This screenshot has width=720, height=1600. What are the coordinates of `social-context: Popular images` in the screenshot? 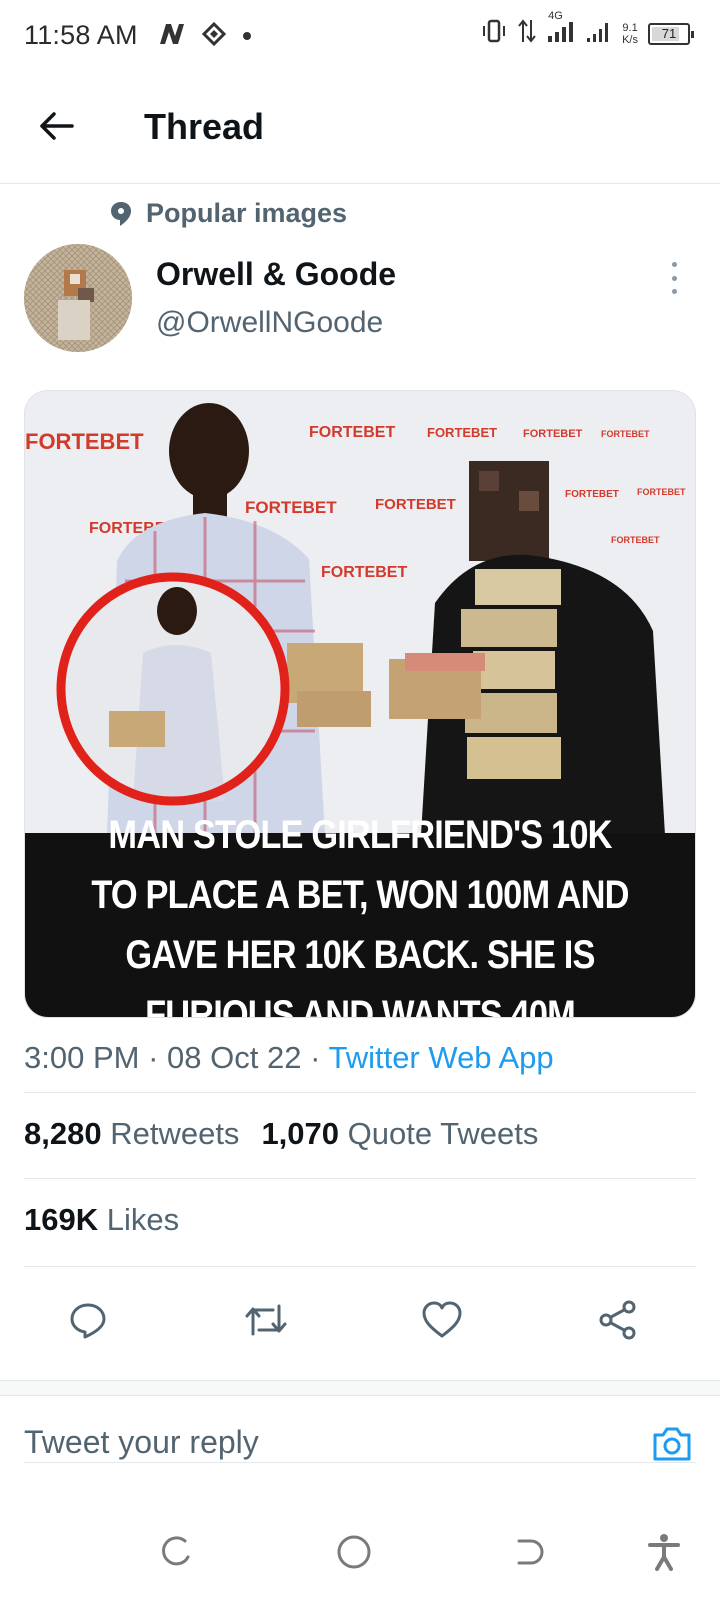 It's located at (228, 213).